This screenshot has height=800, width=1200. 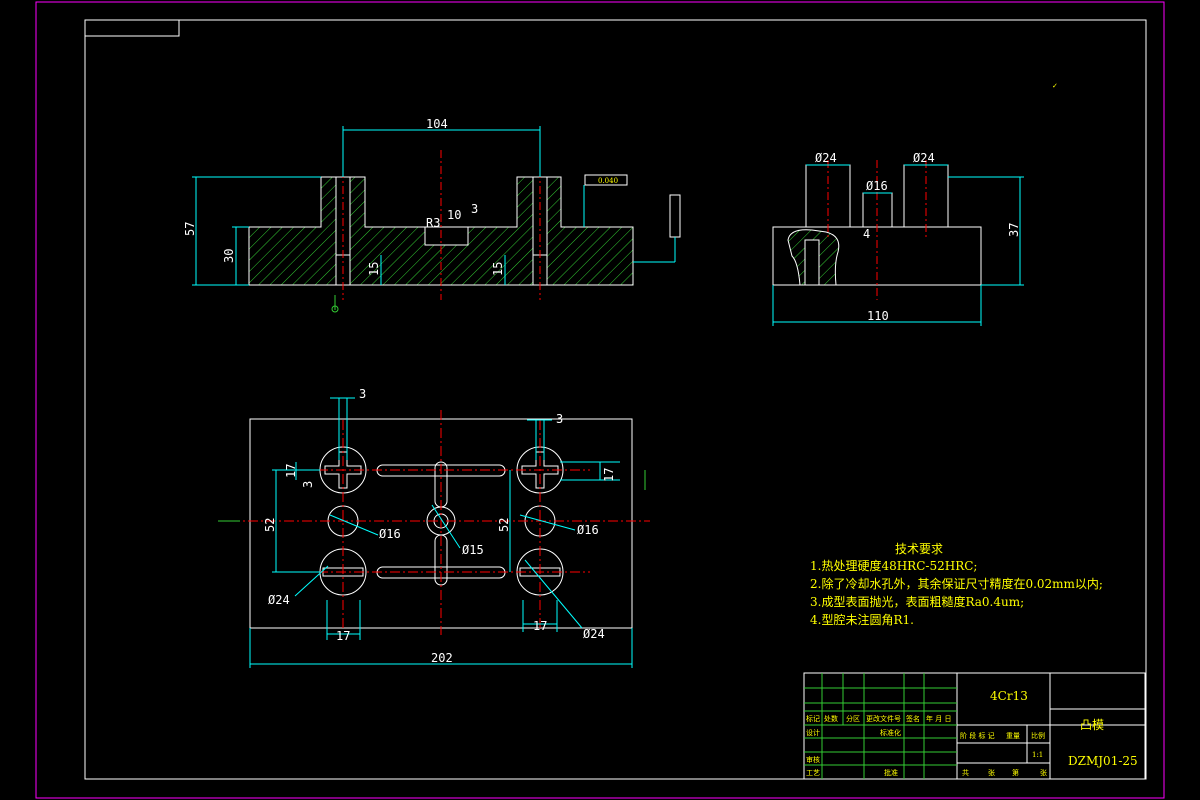 What do you see at coordinates (991, 772) in the screenshot?
I see `tb-sheets: 张` at bounding box center [991, 772].